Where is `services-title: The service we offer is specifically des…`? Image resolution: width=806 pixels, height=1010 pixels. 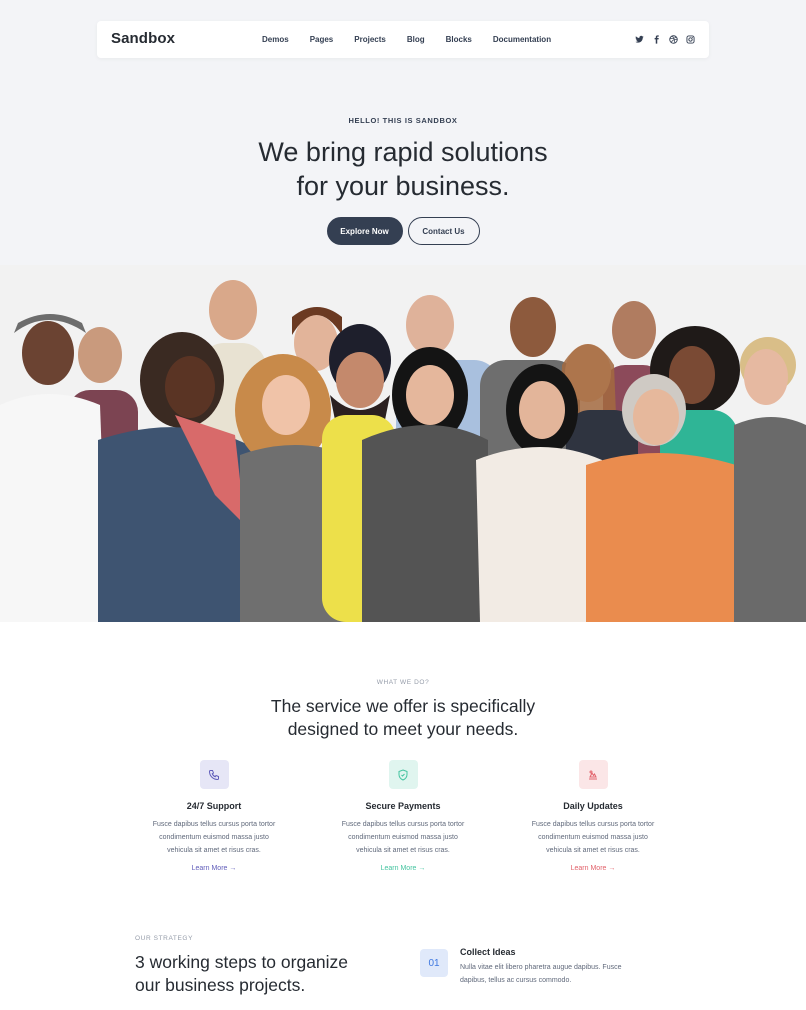
services-title: The service we offer is specifically des… is located at coordinates (403, 718).